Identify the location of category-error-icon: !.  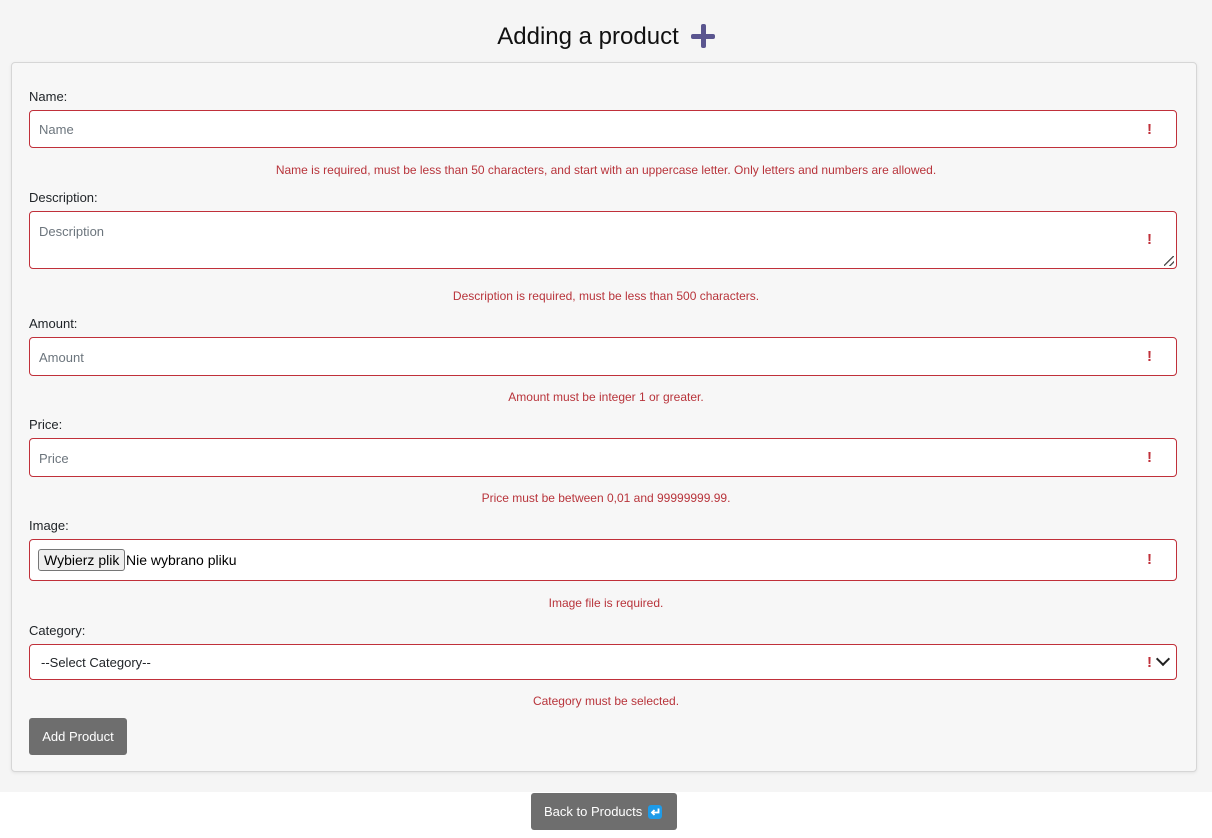
(1149, 662).